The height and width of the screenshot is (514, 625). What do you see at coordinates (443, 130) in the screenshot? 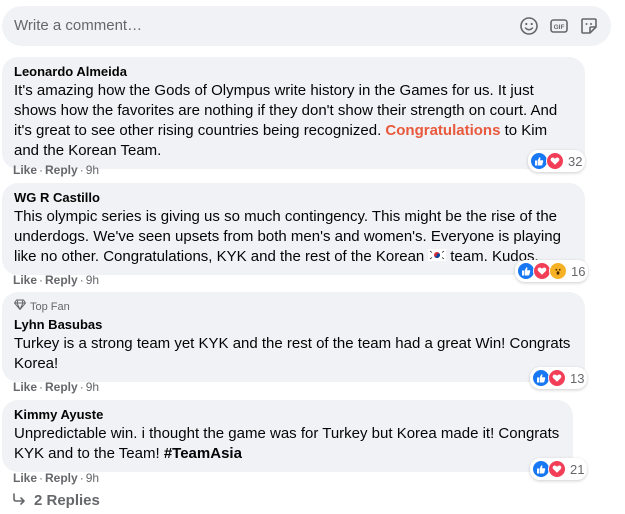
I see `highlighted-word: Congratulations` at bounding box center [443, 130].